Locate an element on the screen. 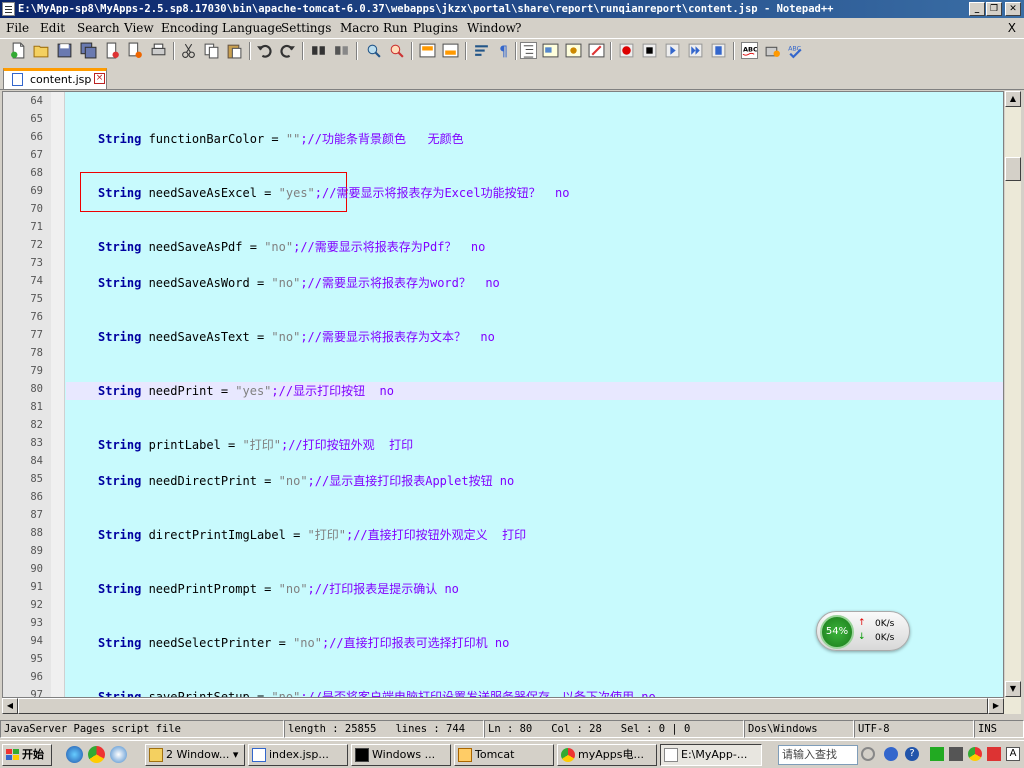 The height and width of the screenshot is (768, 1024). taskbar-btn-tomcat: Tomcat is located at coordinates (504, 755).